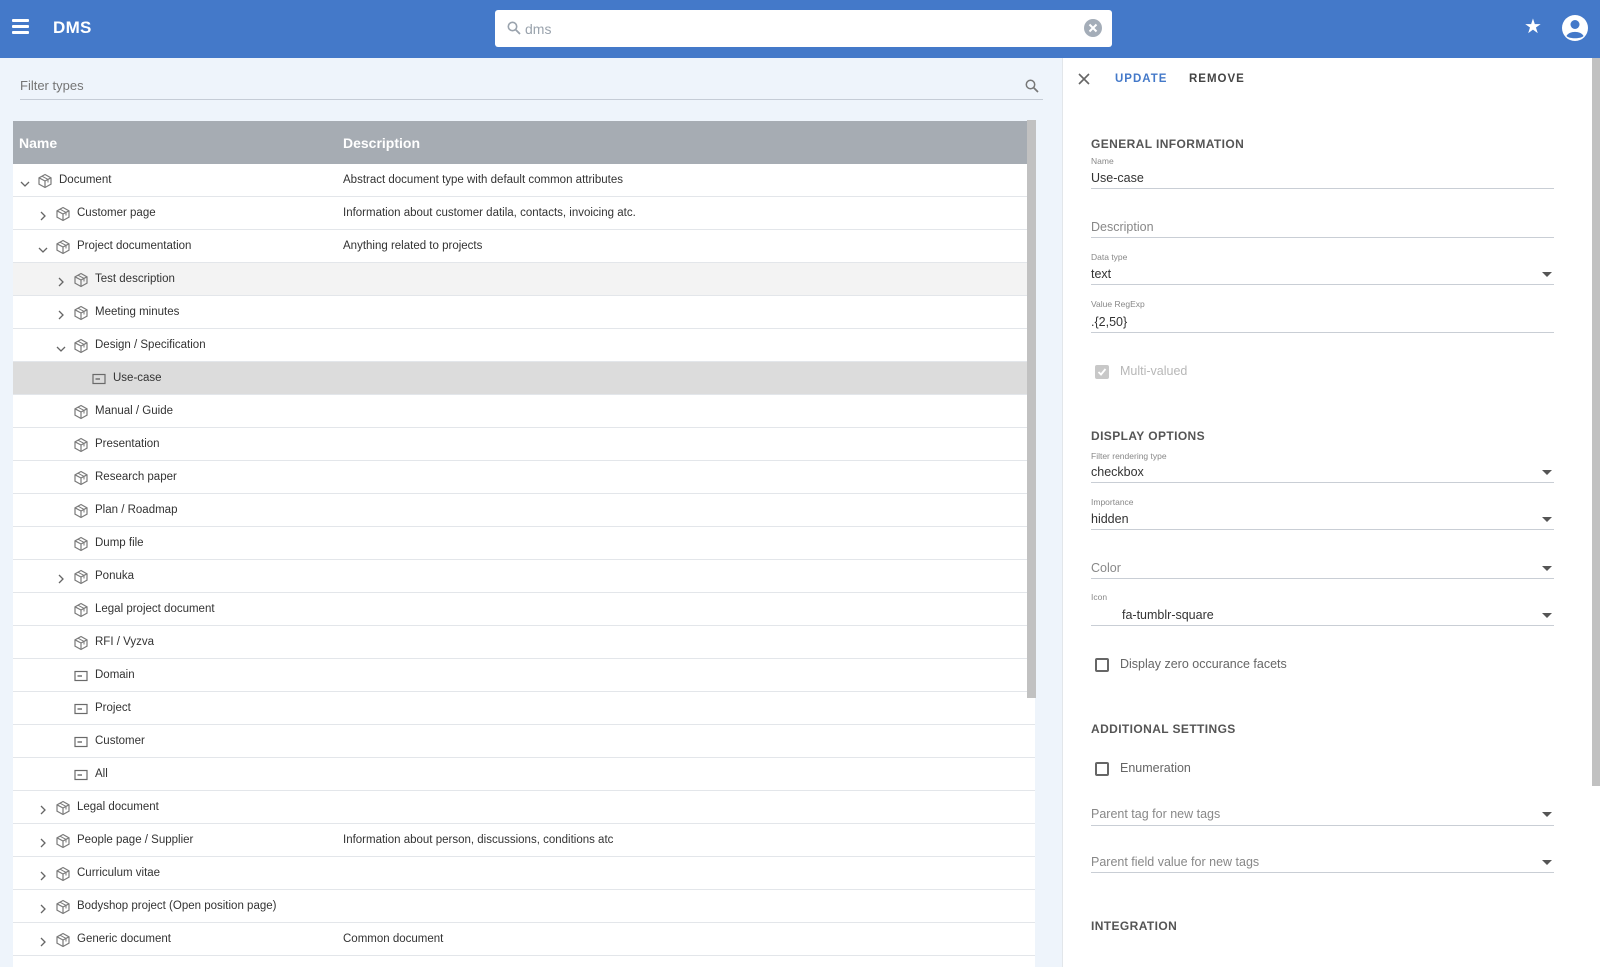 Image resolution: width=1600 pixels, height=967 pixels. Describe the element at coordinates (524, 873) in the screenshot. I see `table-row: Curriculum vitae` at that location.